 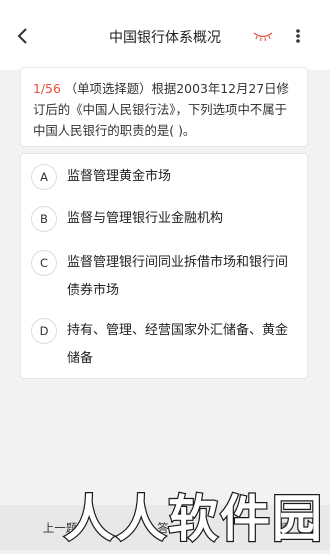 What do you see at coordinates (44, 177) in the screenshot?
I see `option-letter-badge: A` at bounding box center [44, 177].